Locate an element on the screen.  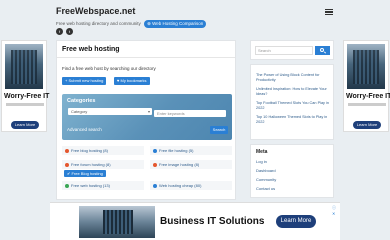
facebook-icon: f is located at coordinates (59, 31).